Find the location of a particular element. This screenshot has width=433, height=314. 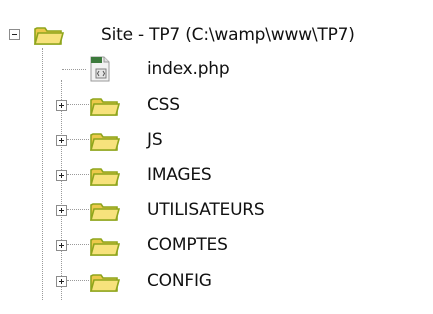

folder-label: CONFIG is located at coordinates (179, 281).